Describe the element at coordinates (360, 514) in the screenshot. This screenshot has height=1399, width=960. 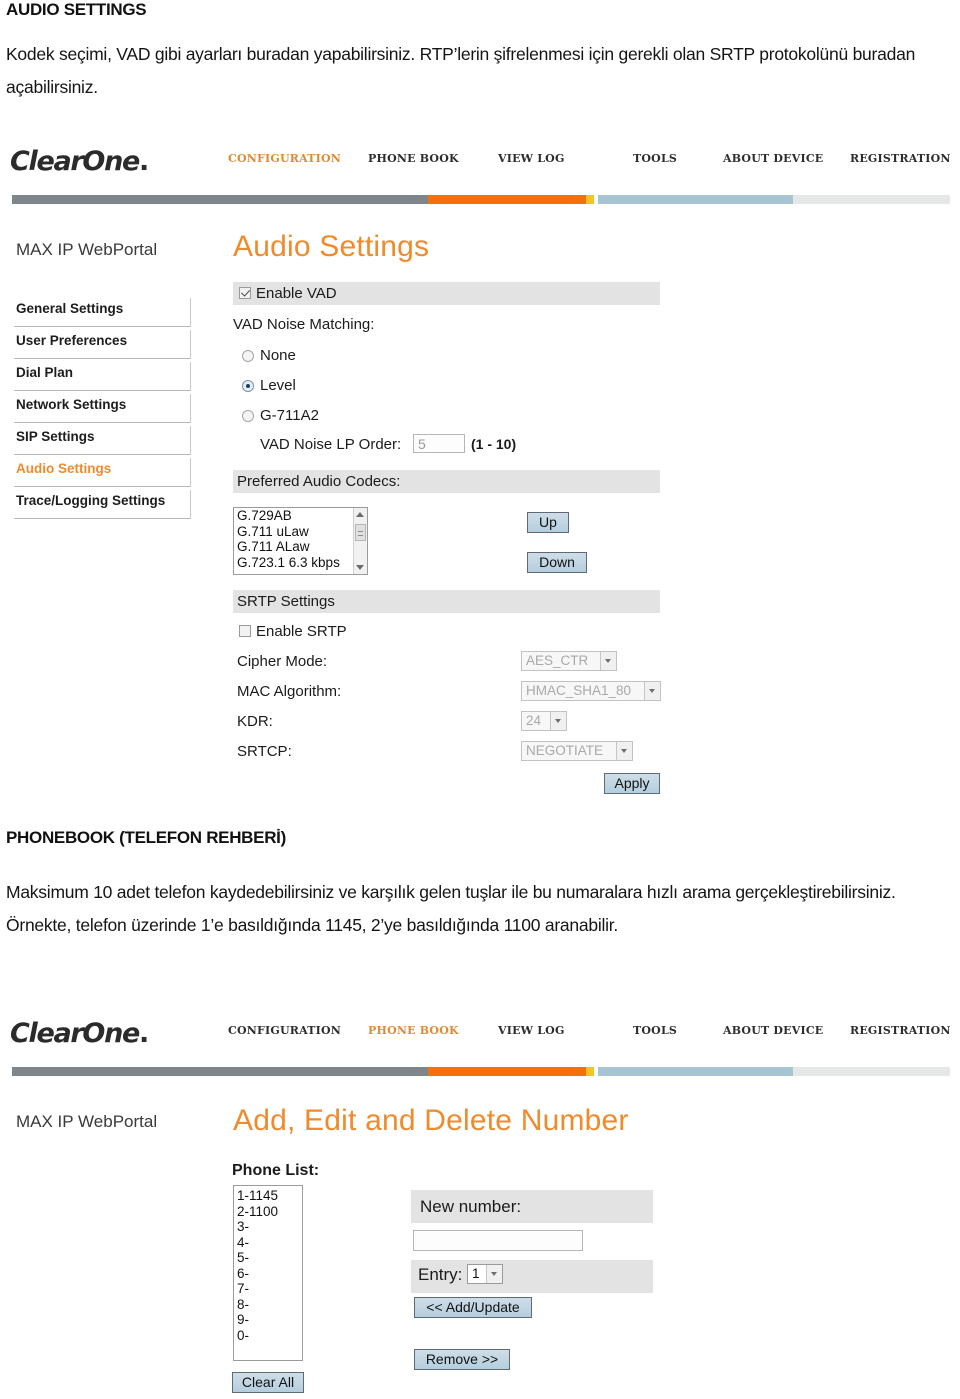
I see `scroll-up-arrow-icon` at that location.